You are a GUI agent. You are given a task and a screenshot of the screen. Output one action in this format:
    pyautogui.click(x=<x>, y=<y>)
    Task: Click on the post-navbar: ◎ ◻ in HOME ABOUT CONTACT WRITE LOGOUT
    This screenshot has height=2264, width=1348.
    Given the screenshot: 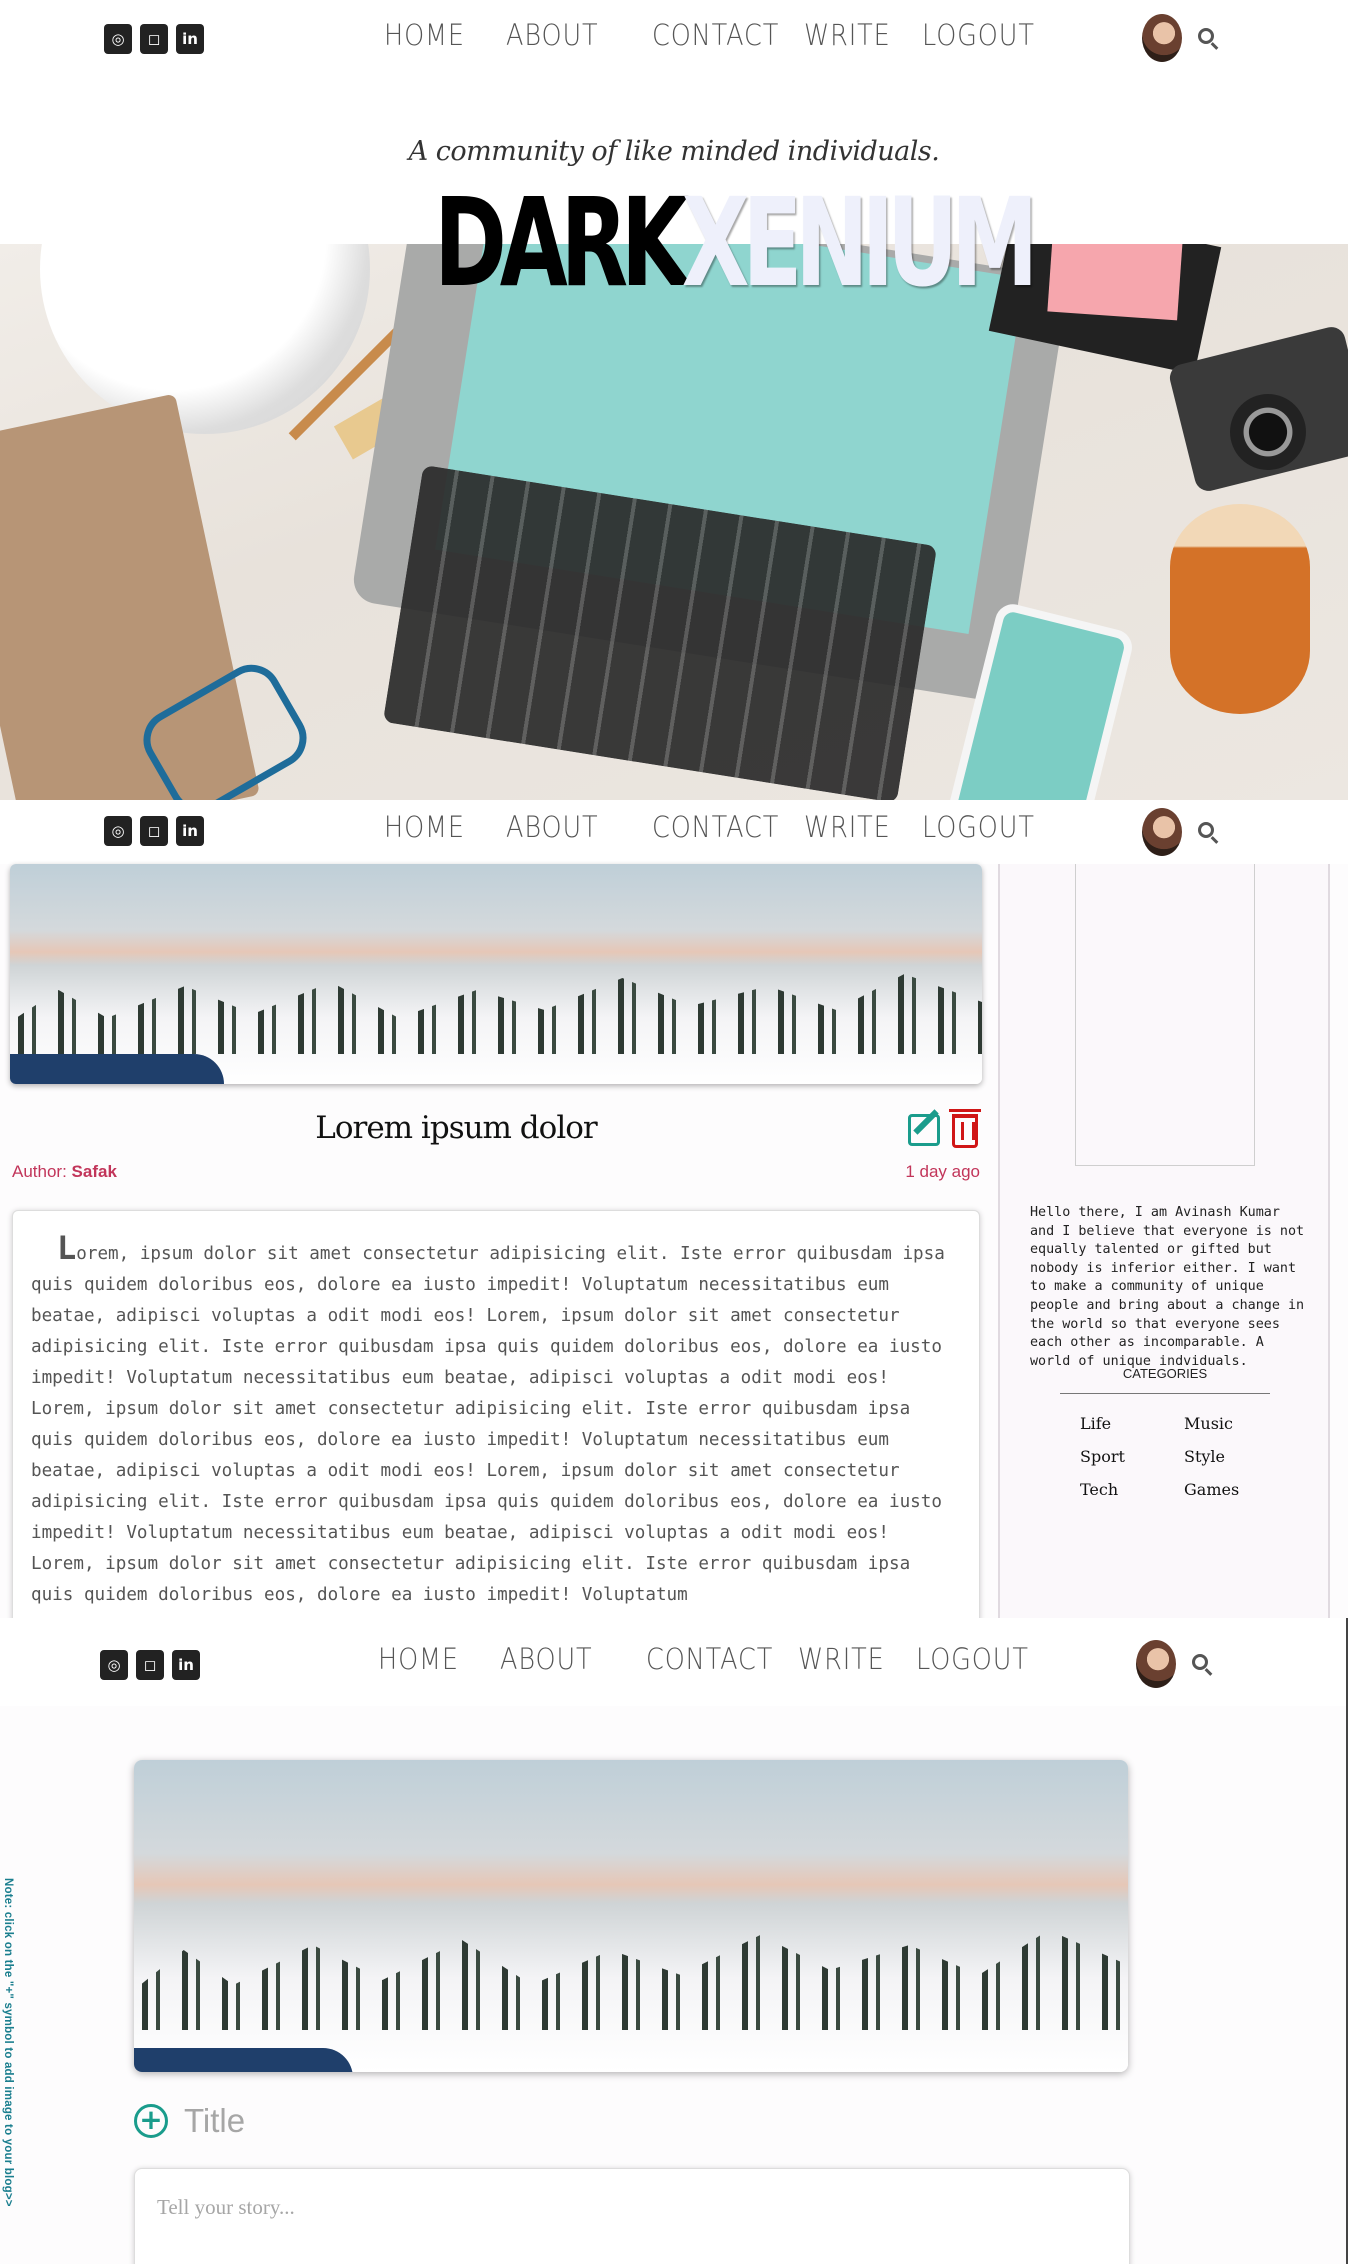 What is the action you would take?
    pyautogui.click(x=674, y=832)
    